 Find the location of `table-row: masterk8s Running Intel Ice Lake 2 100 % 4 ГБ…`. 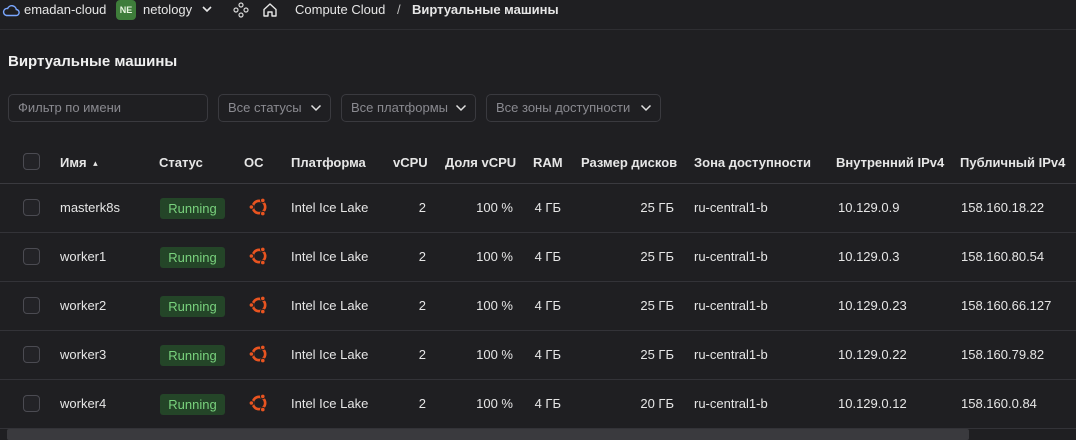

table-row: masterk8s Running Intel Ice Lake 2 100 % 4 ГБ… is located at coordinates (538, 208).